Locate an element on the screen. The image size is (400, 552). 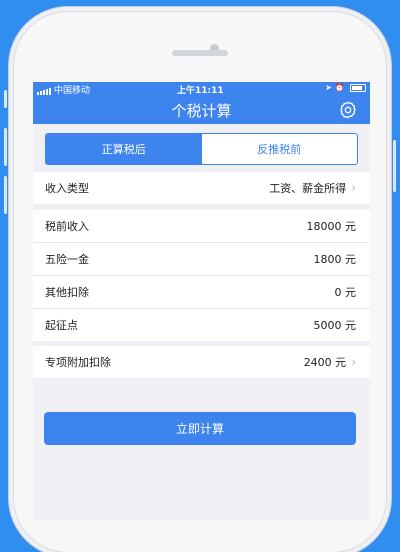
other-deduction-row: 其他扣除 0 元 is located at coordinates (201, 292).